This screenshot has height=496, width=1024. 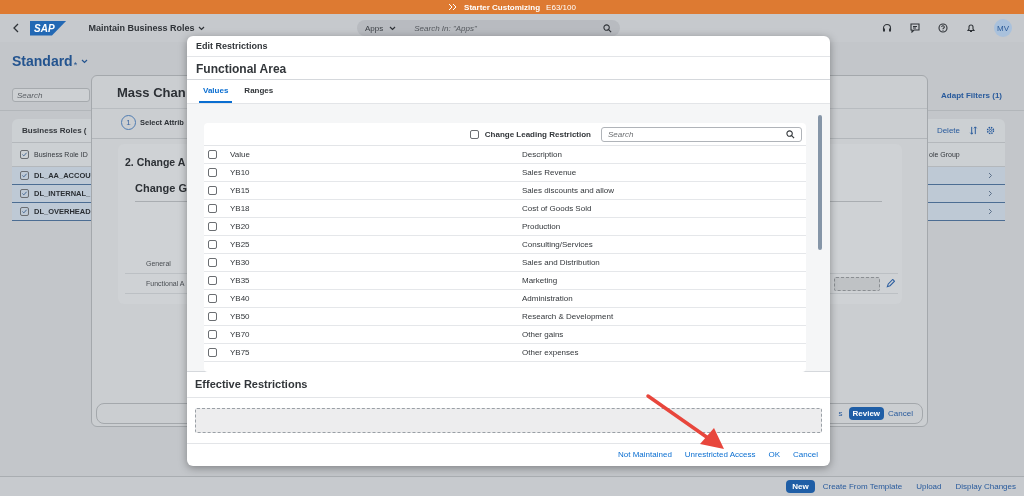 What do you see at coordinates (840, 413) in the screenshot?
I see `footer-button: s` at bounding box center [840, 413].